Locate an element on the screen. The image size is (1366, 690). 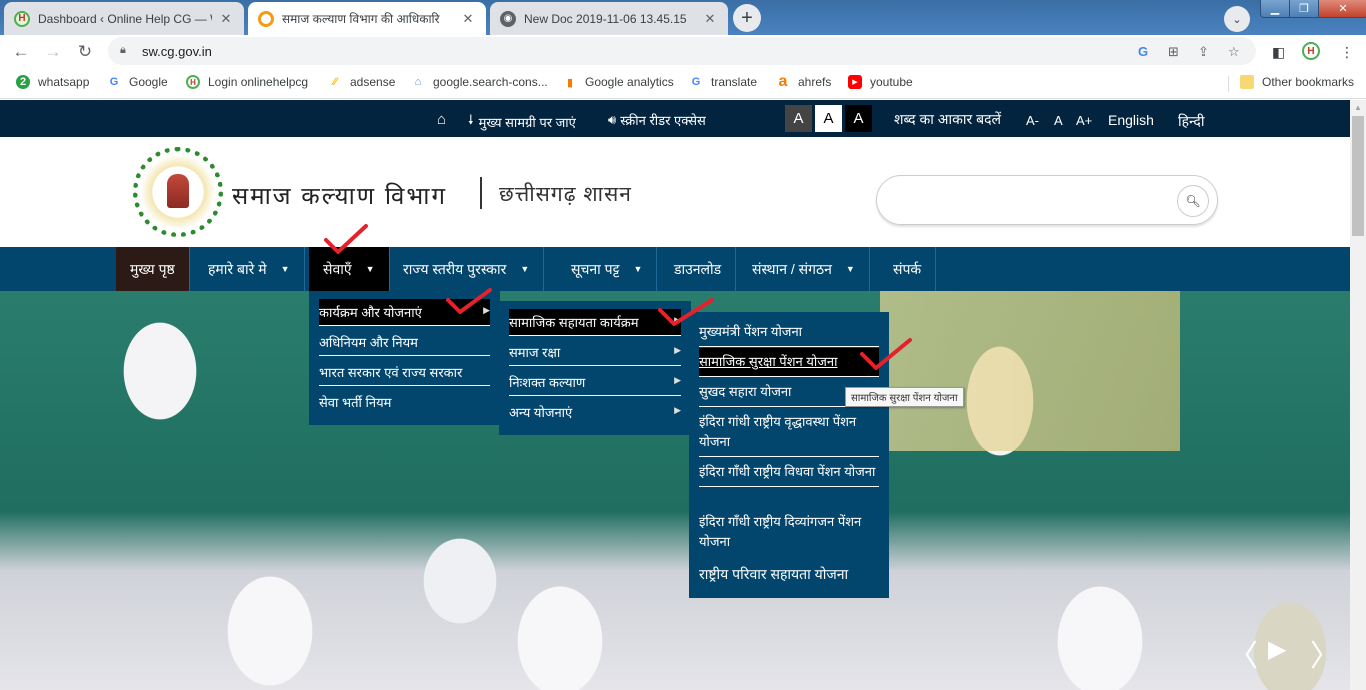
nav-label: डाउनलोड is located at coordinates (698, 268).